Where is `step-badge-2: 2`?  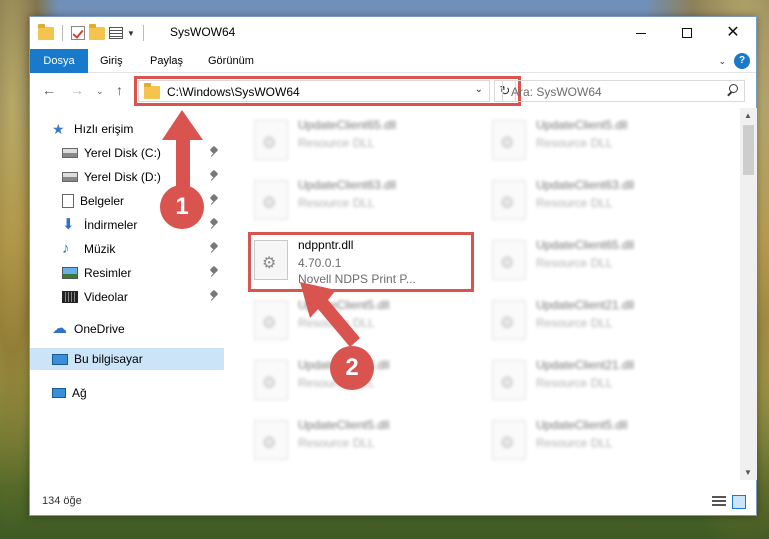 step-badge-2: 2 is located at coordinates (352, 368).